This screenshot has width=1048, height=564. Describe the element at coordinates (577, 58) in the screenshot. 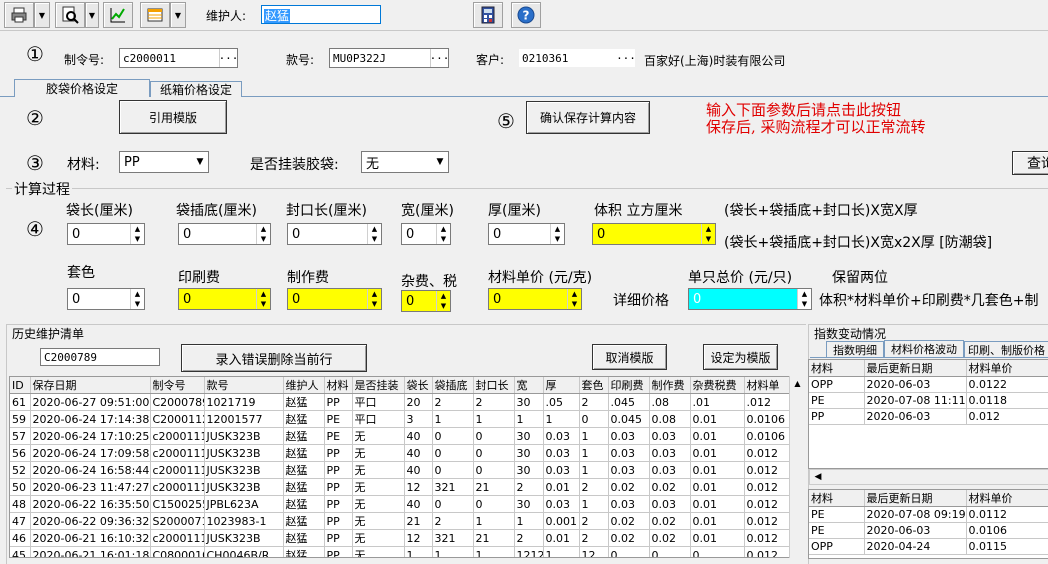

I see `customer-input: 0210361 ···` at that location.